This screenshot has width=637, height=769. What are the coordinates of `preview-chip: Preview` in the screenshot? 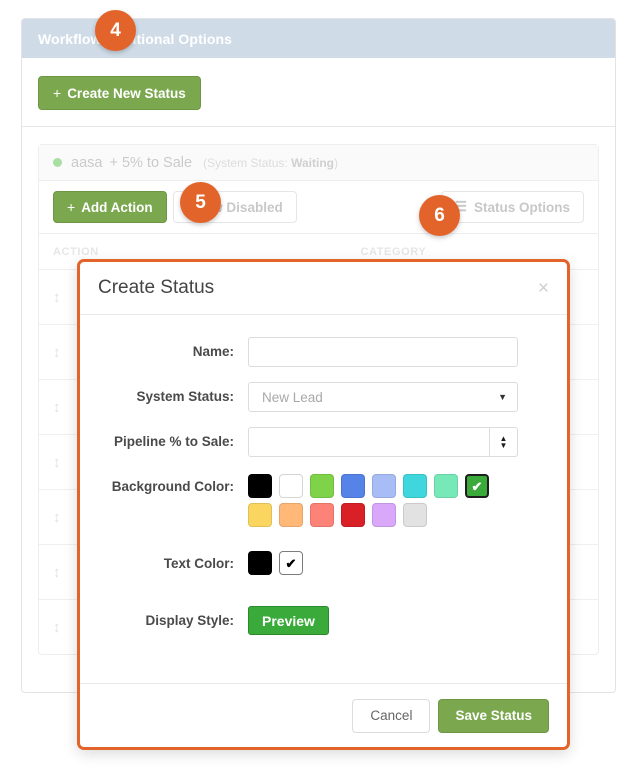 It's located at (288, 620).